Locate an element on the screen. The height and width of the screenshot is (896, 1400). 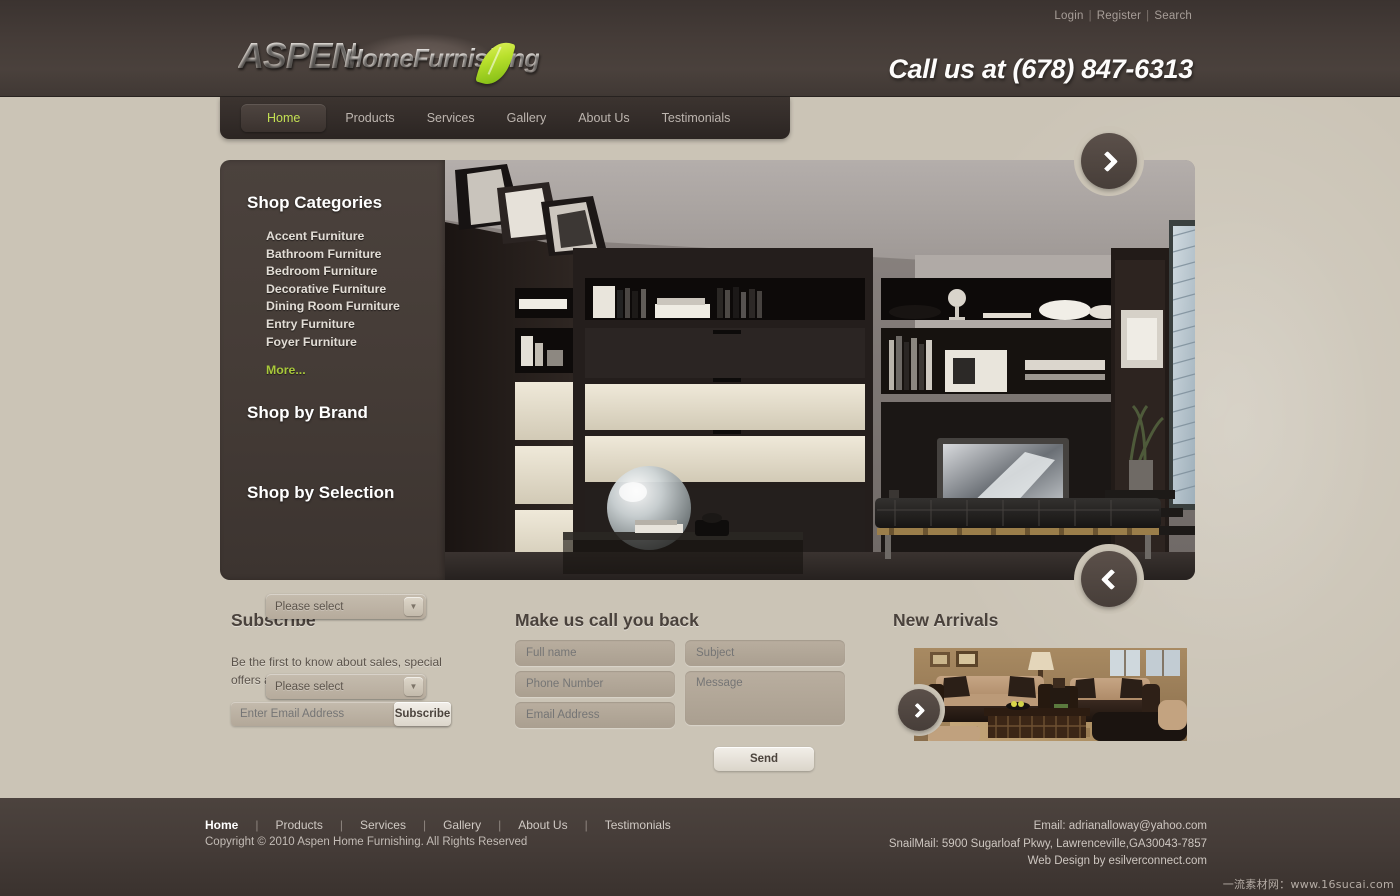
message-textarea is located at coordinates (765, 698).